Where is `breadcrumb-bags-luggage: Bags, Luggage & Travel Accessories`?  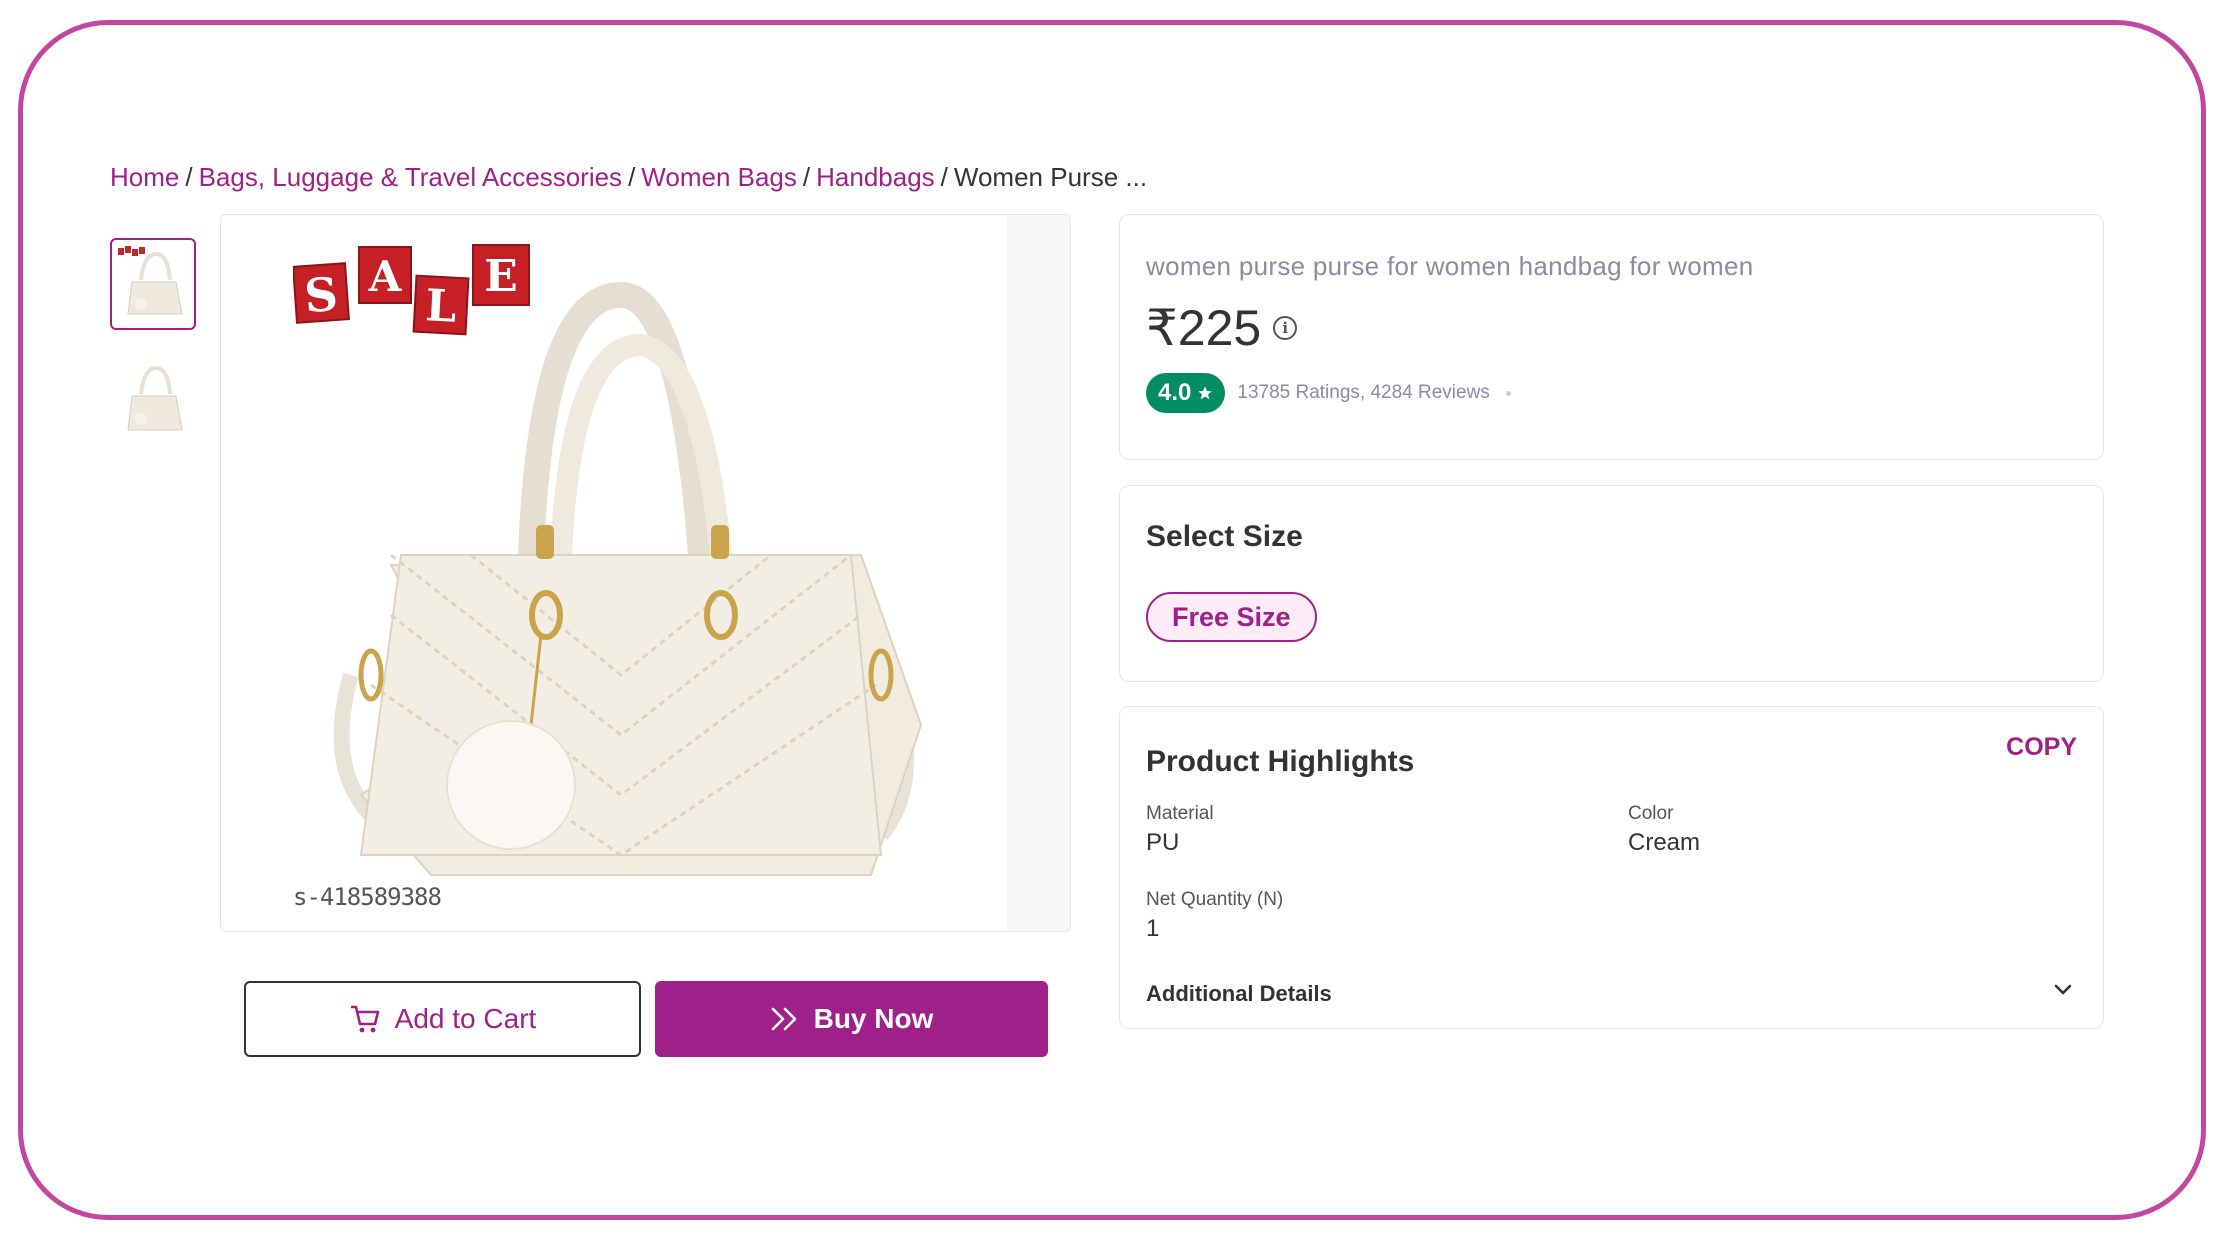
breadcrumb-bags-luggage: Bags, Luggage & Travel Accessories is located at coordinates (410, 177).